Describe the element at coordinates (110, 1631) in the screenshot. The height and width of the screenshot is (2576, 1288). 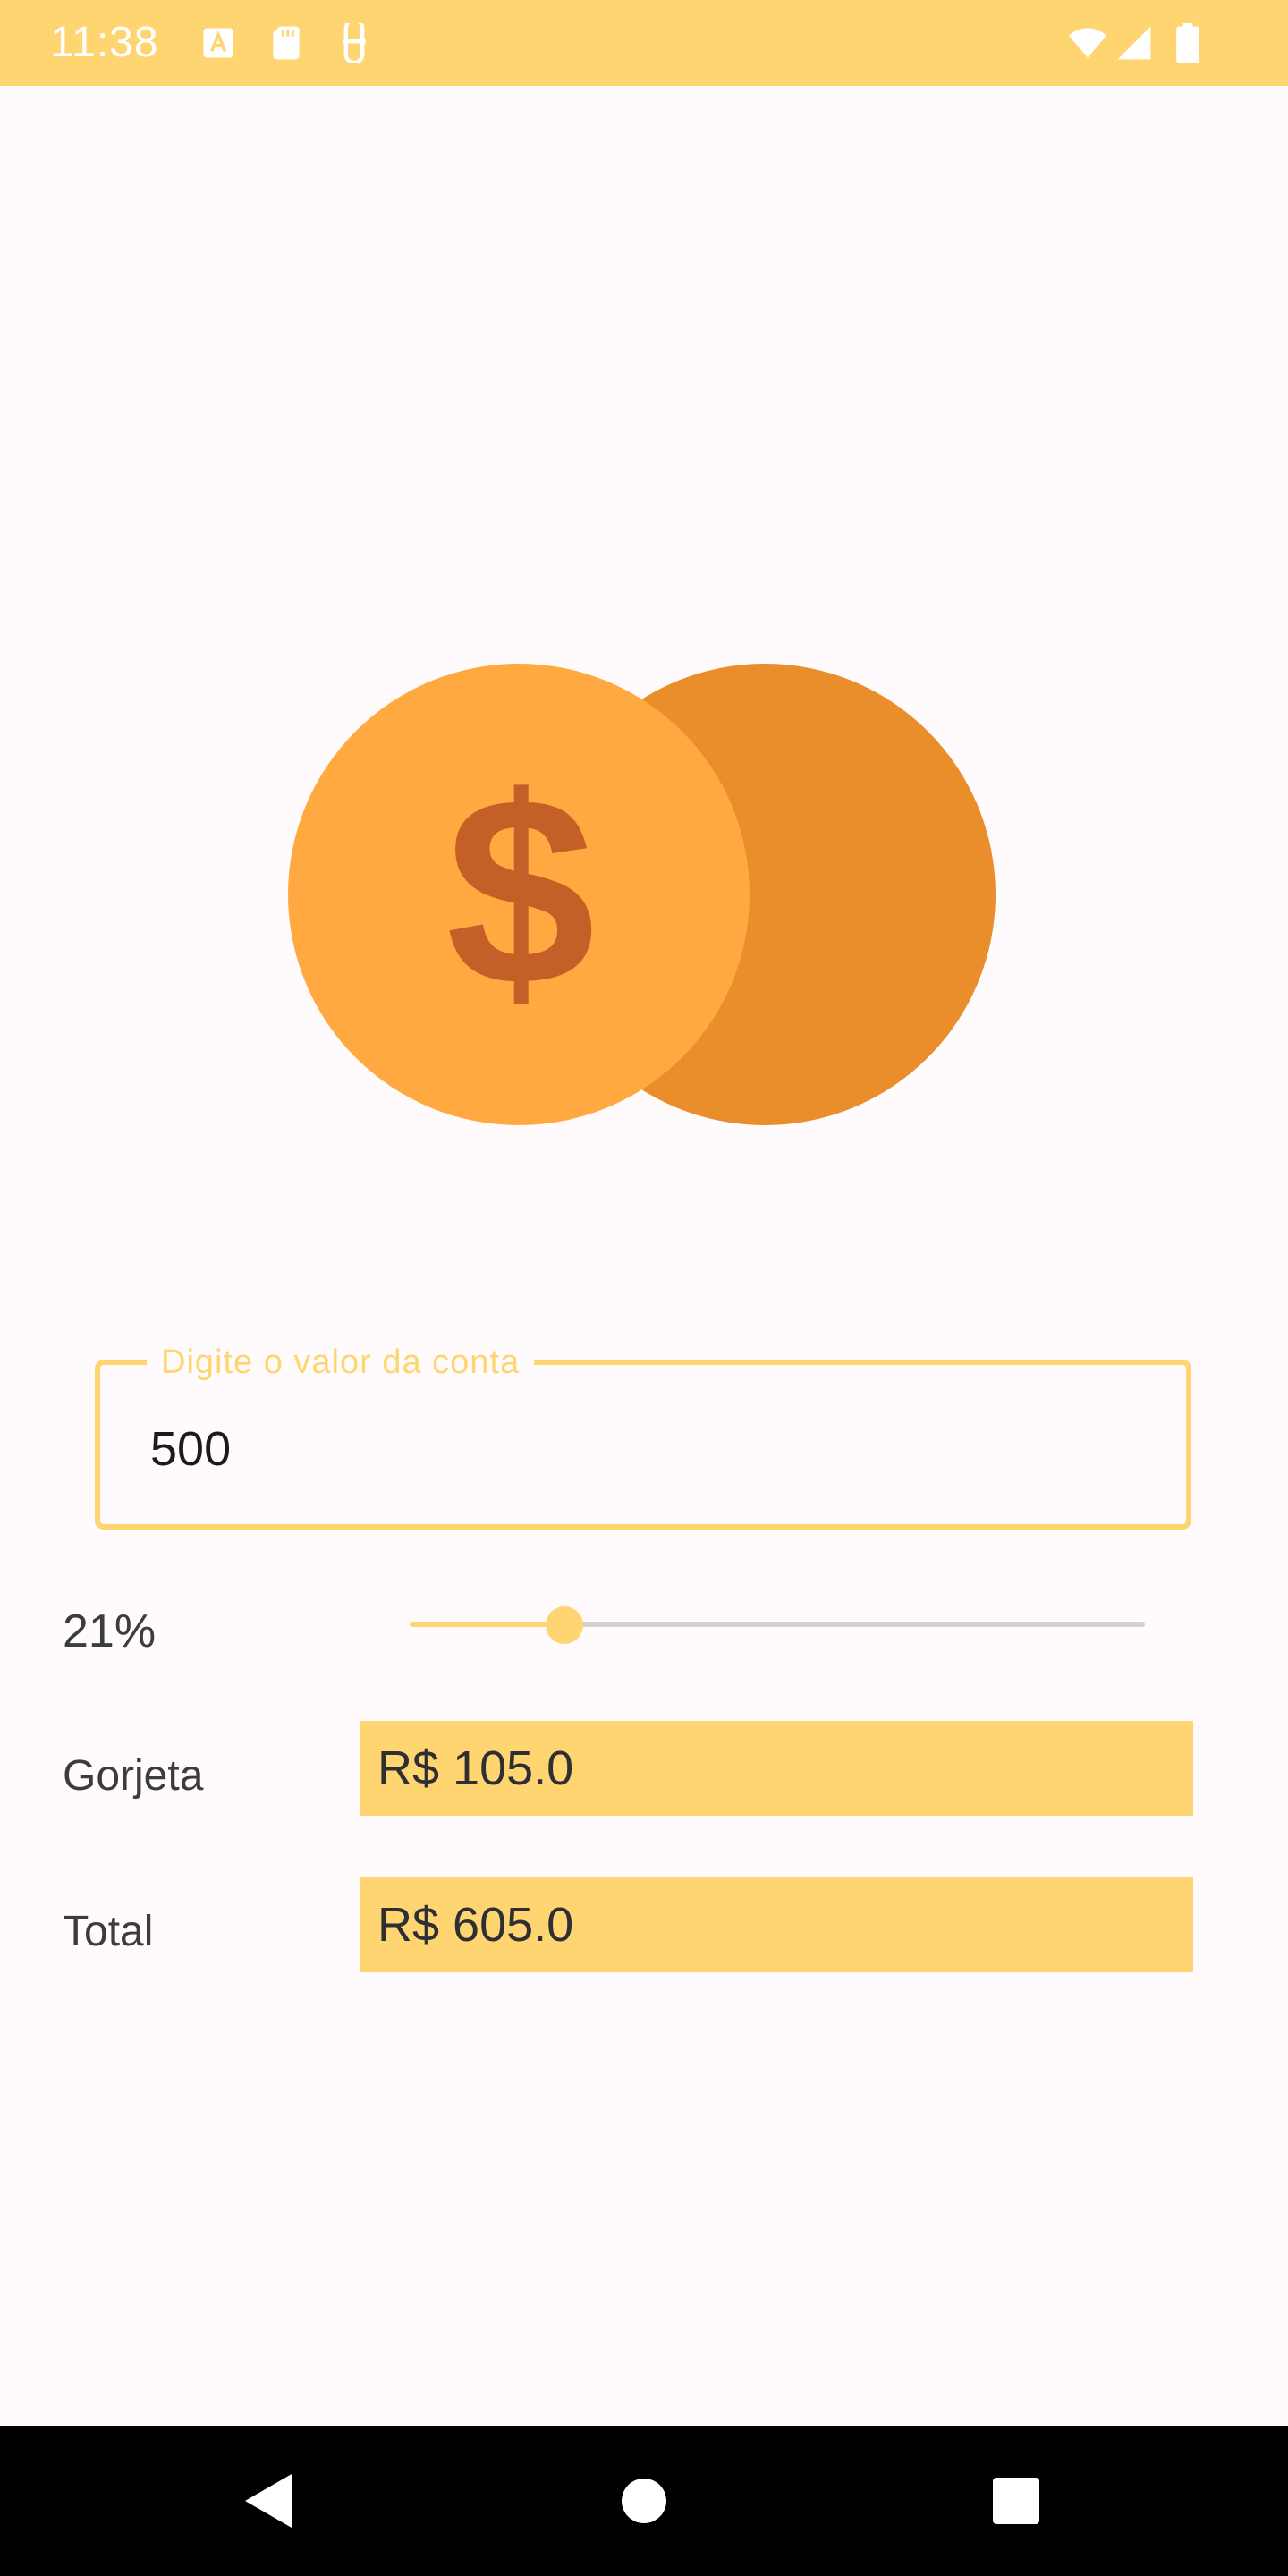
I see `tip-percent-label: 21%` at that location.